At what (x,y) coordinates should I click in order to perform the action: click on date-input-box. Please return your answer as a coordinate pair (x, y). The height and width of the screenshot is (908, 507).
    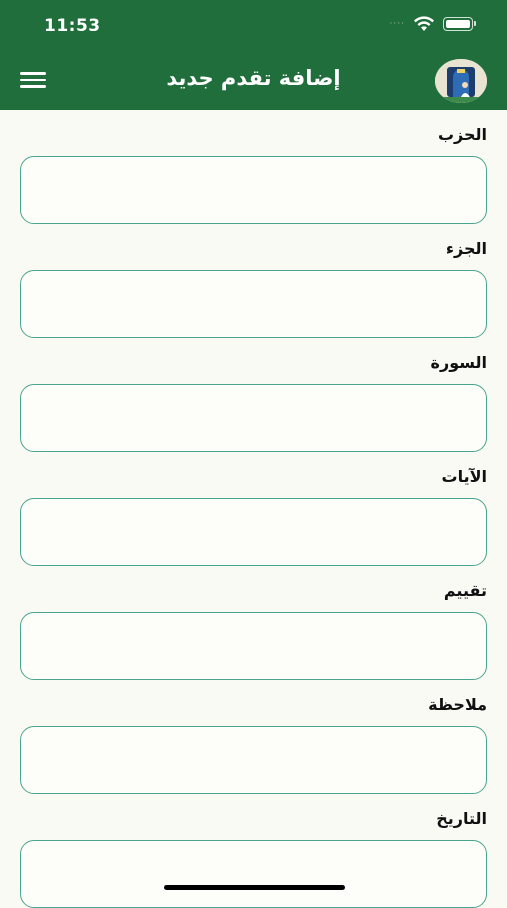
    Looking at the image, I should click on (253, 874).